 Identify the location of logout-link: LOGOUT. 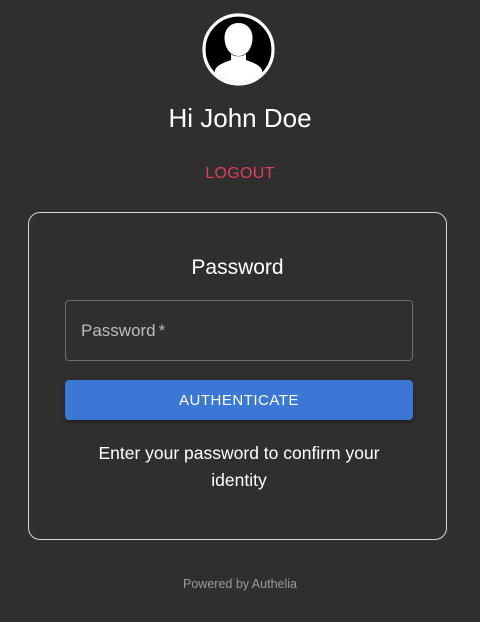
(240, 174).